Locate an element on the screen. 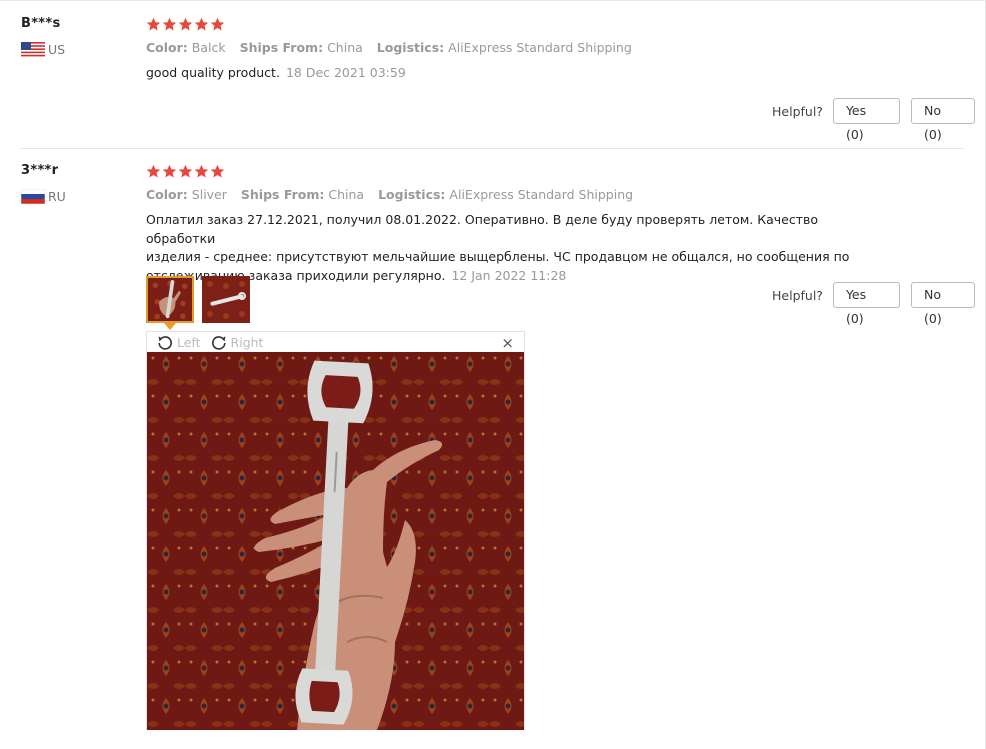  rotate-left-button: Left is located at coordinates (179, 342).